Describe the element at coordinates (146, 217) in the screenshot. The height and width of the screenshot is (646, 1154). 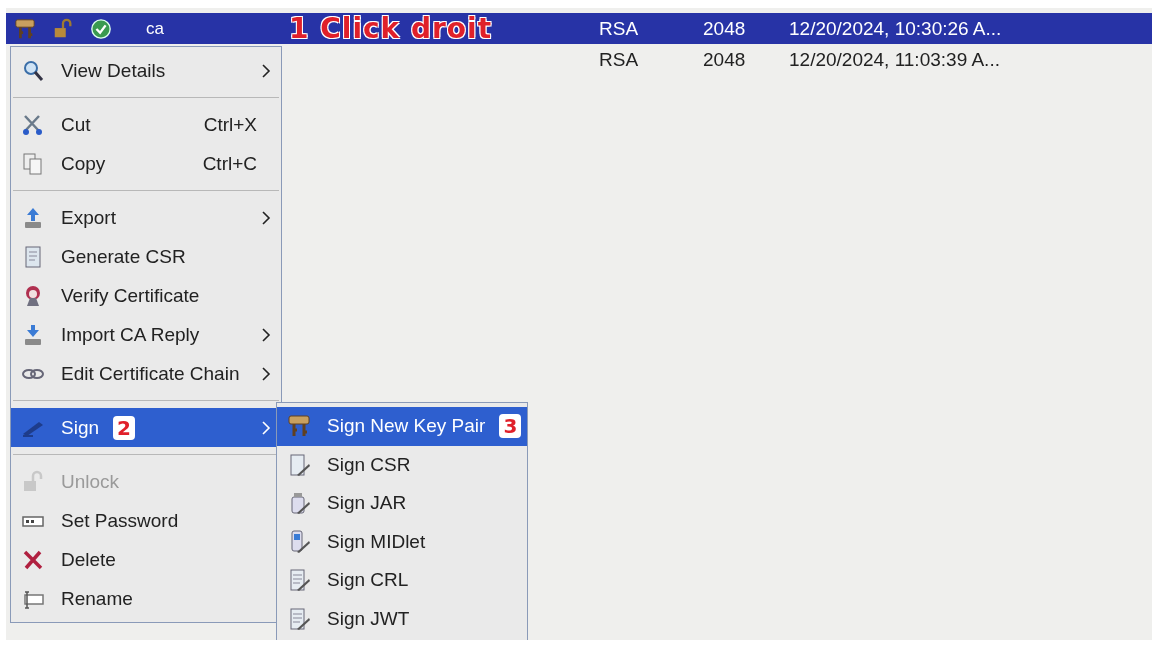
I see `menu-item: Export` at that location.